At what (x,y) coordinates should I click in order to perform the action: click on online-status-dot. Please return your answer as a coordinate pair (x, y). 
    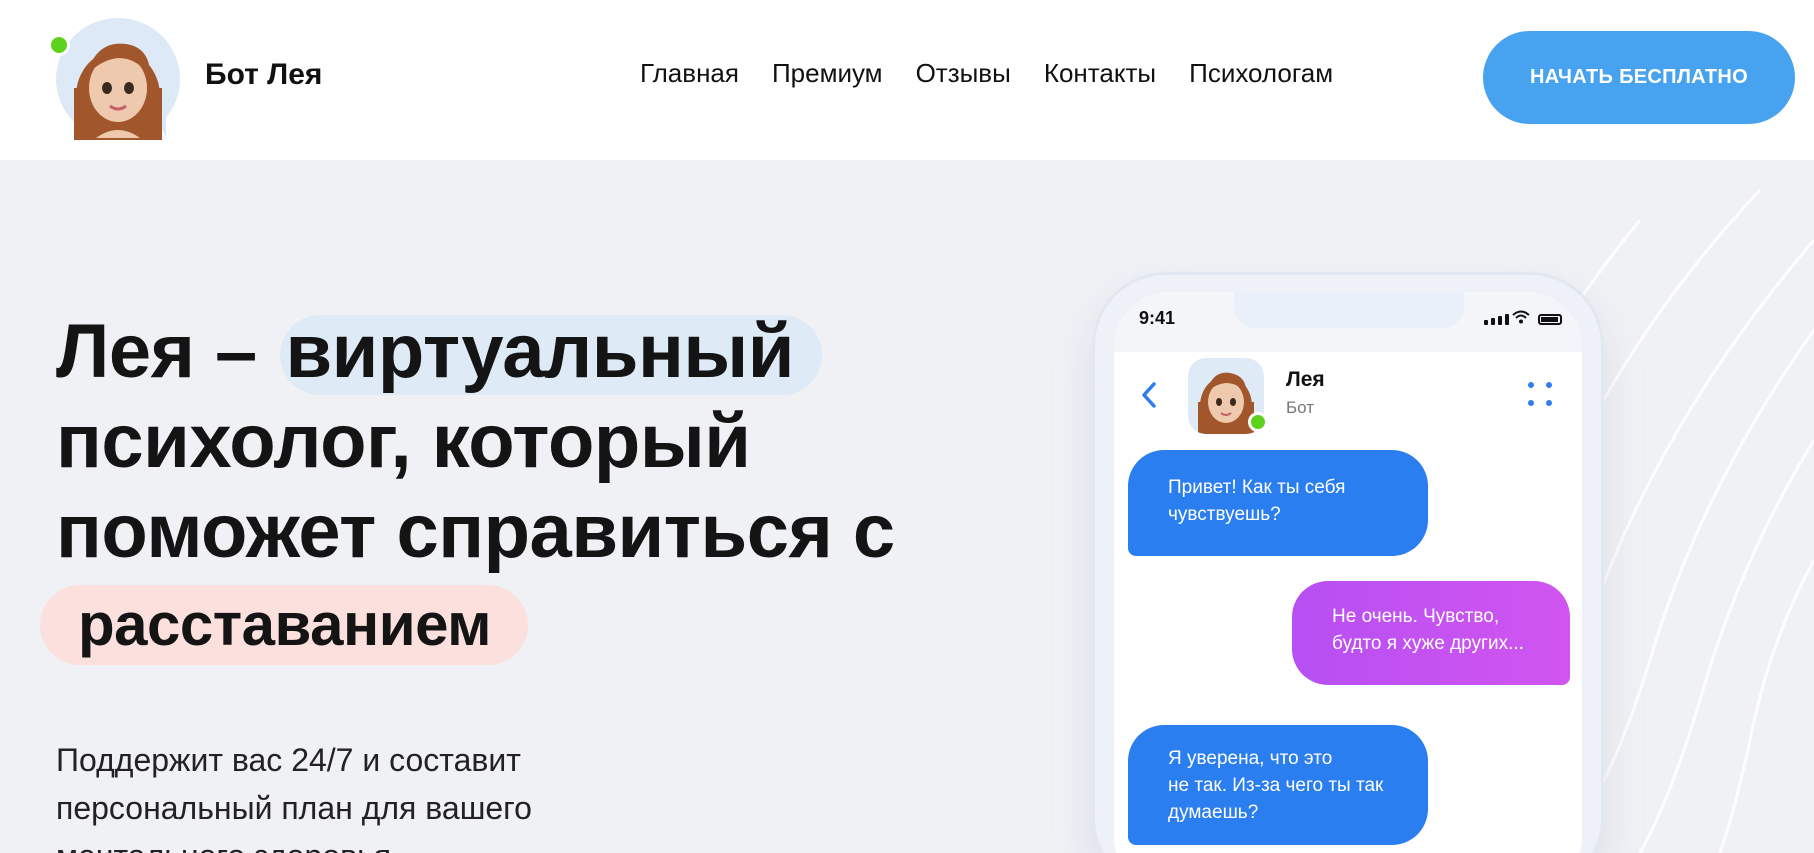
    Looking at the image, I should click on (59, 45).